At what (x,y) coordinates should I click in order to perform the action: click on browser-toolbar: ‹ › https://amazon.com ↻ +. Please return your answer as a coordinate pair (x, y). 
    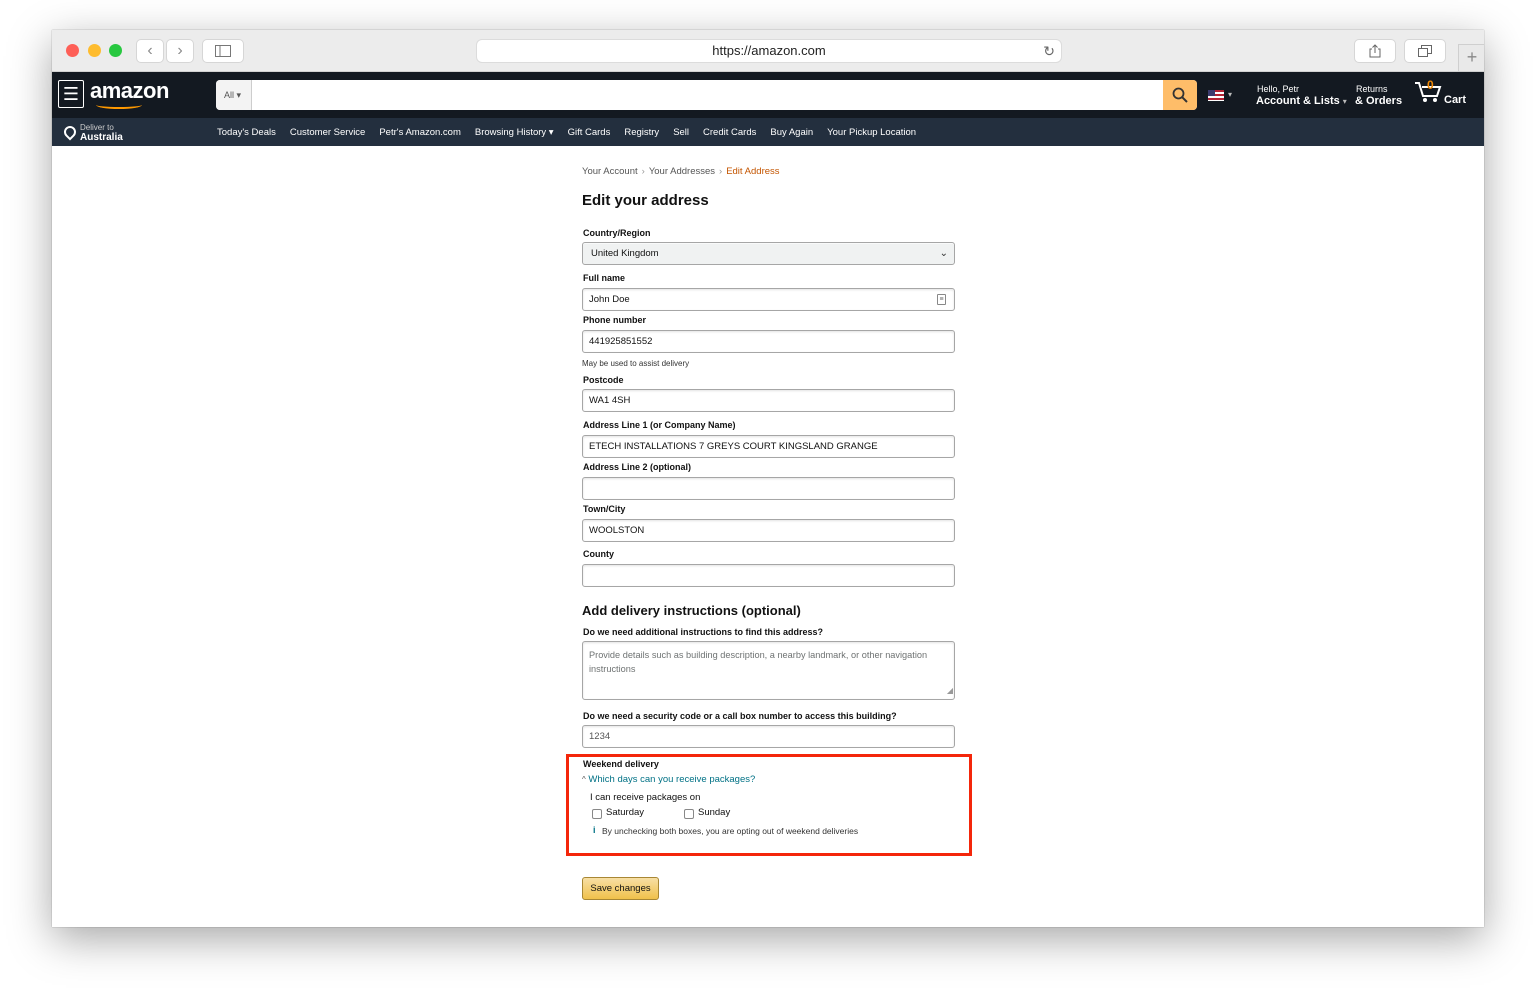
    Looking at the image, I should click on (768, 51).